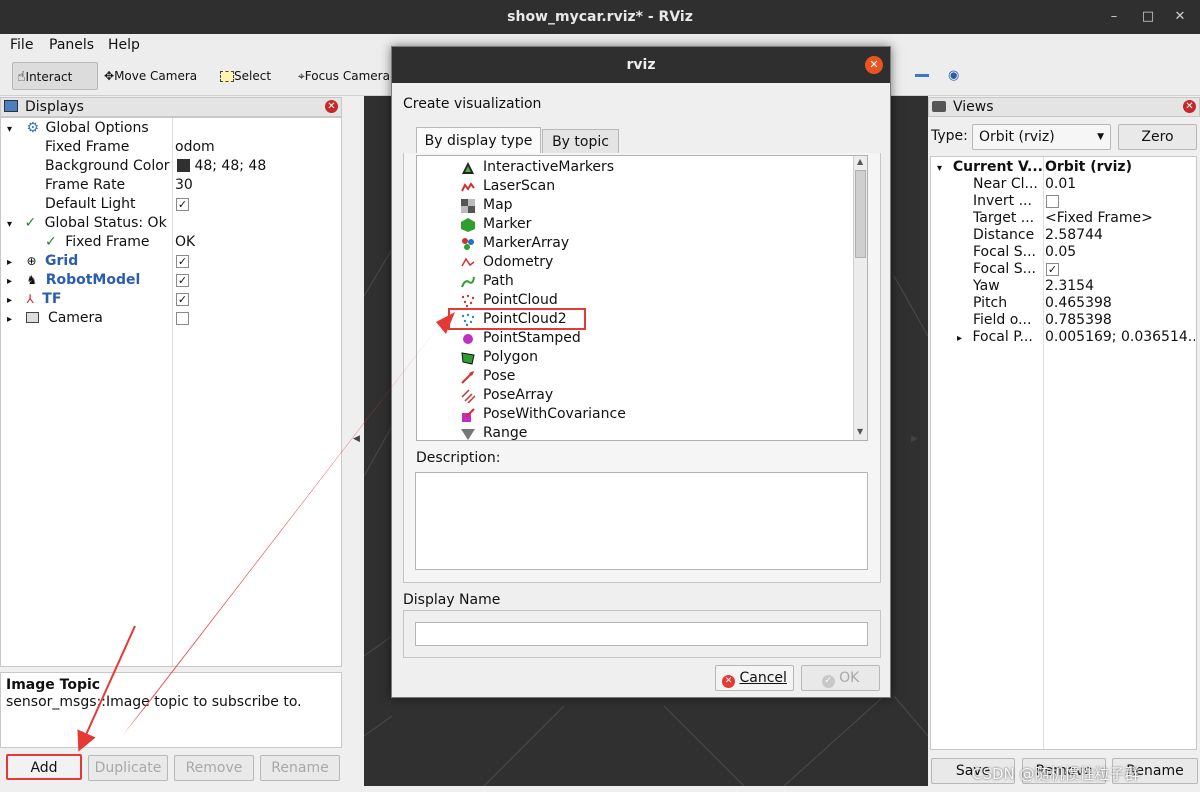  What do you see at coordinates (283, 527) in the screenshot?
I see `arrow-to-pointcloud2` at bounding box center [283, 527].